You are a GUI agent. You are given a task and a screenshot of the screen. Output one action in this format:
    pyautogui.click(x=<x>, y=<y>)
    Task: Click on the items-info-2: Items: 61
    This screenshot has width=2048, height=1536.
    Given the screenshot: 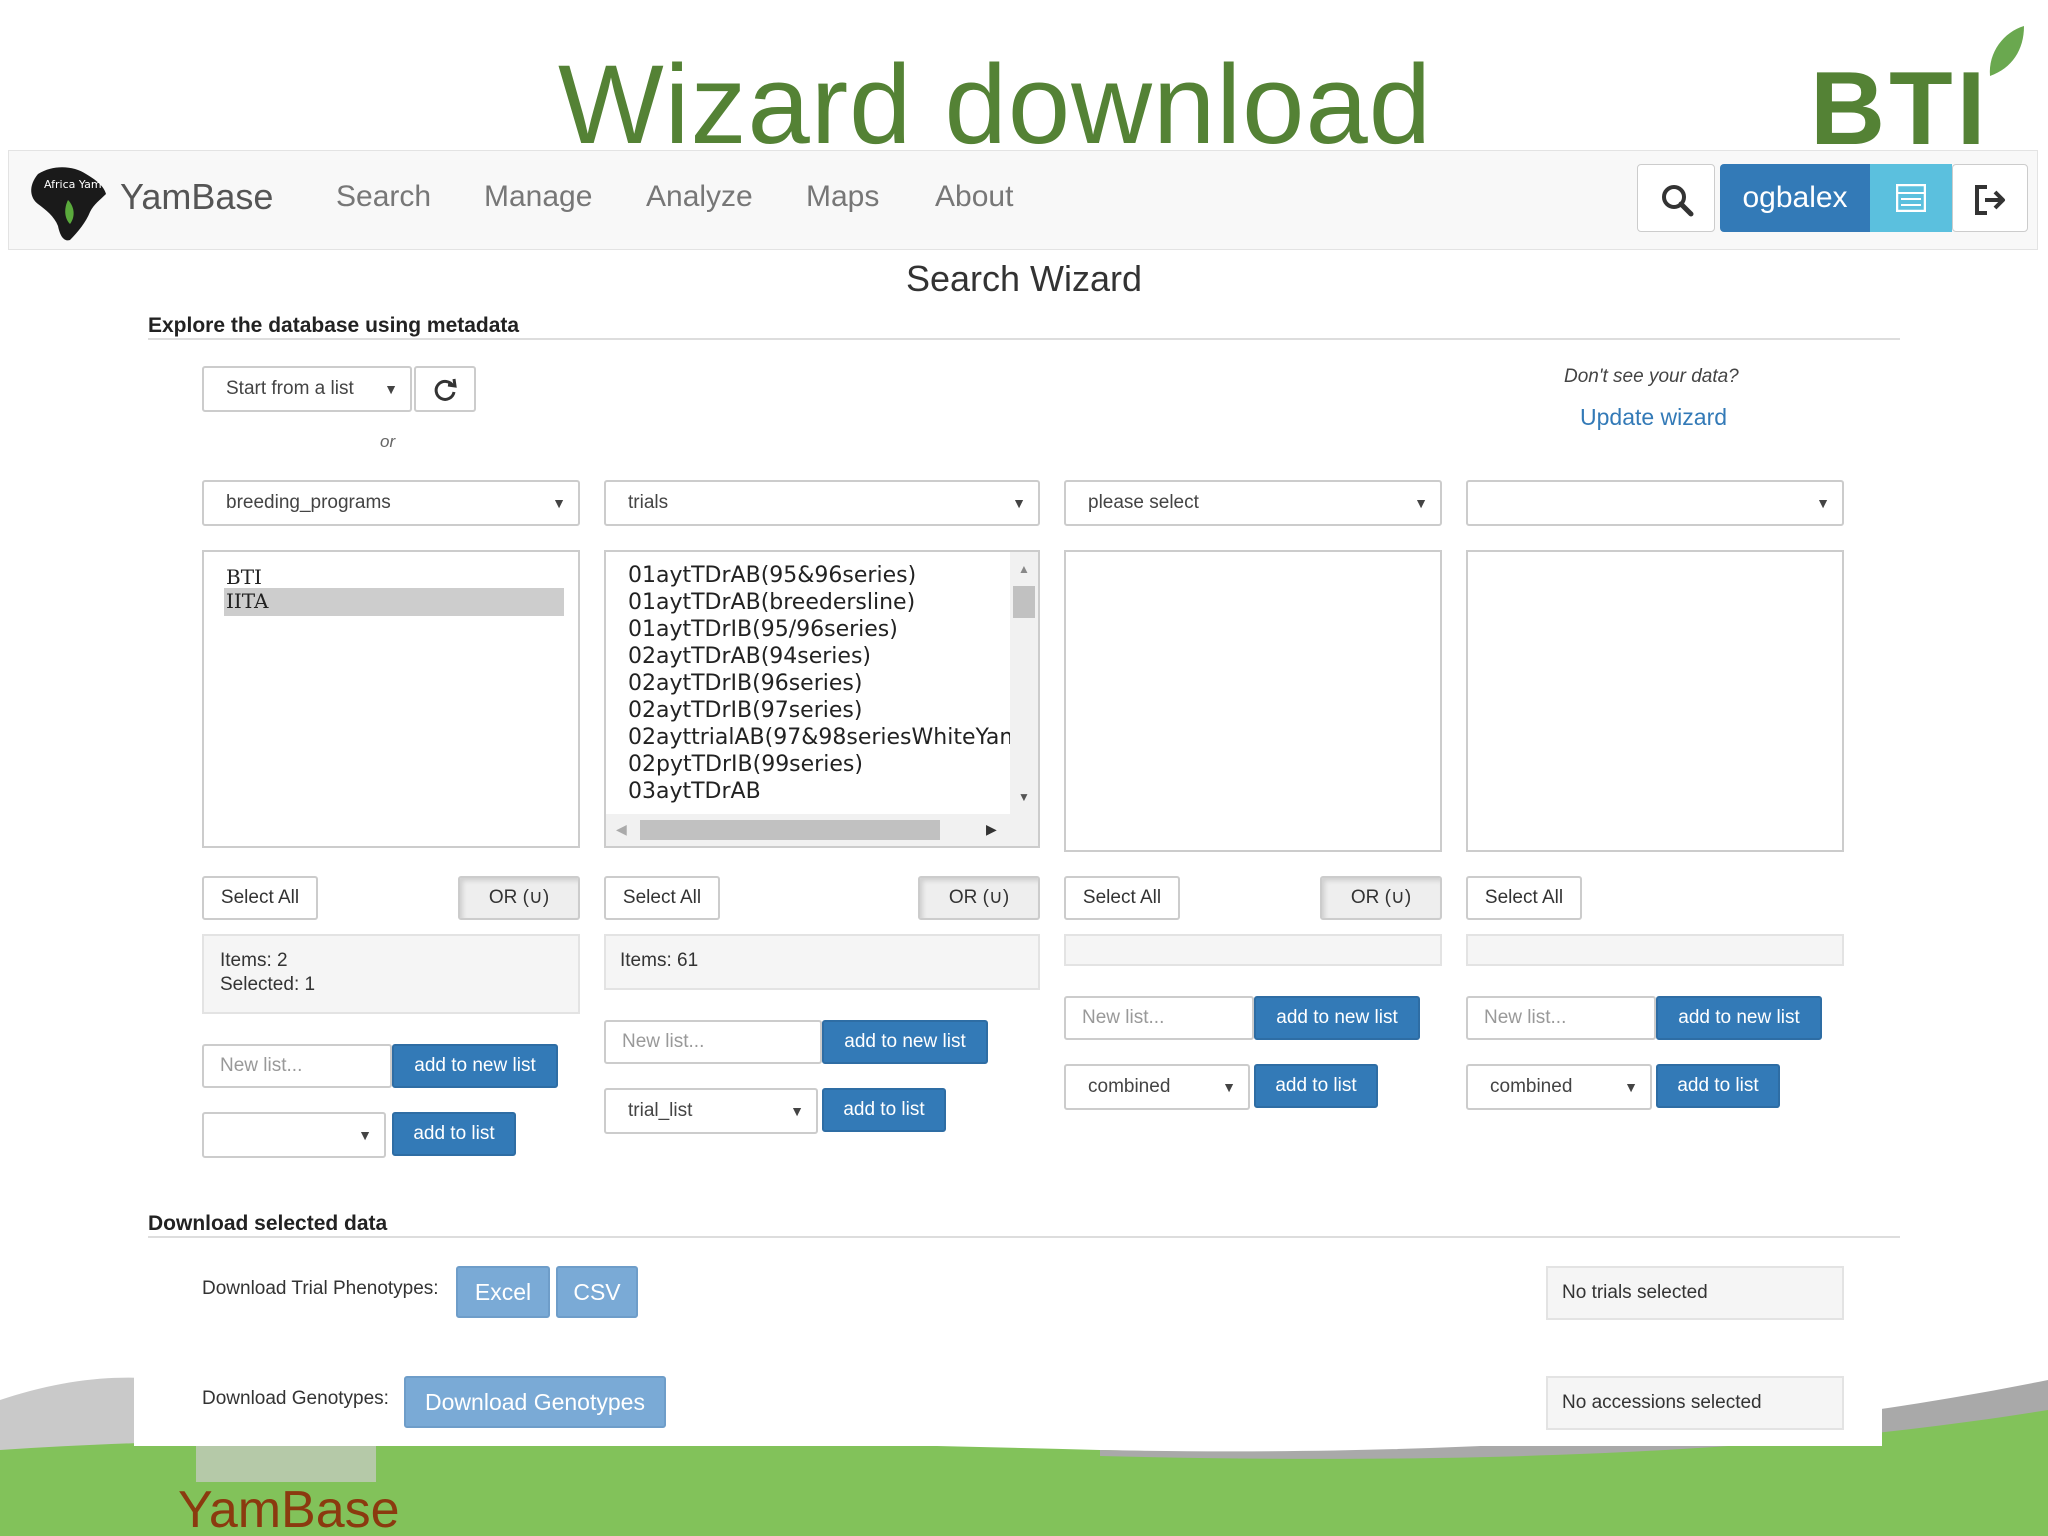 What is the action you would take?
    pyautogui.click(x=822, y=962)
    